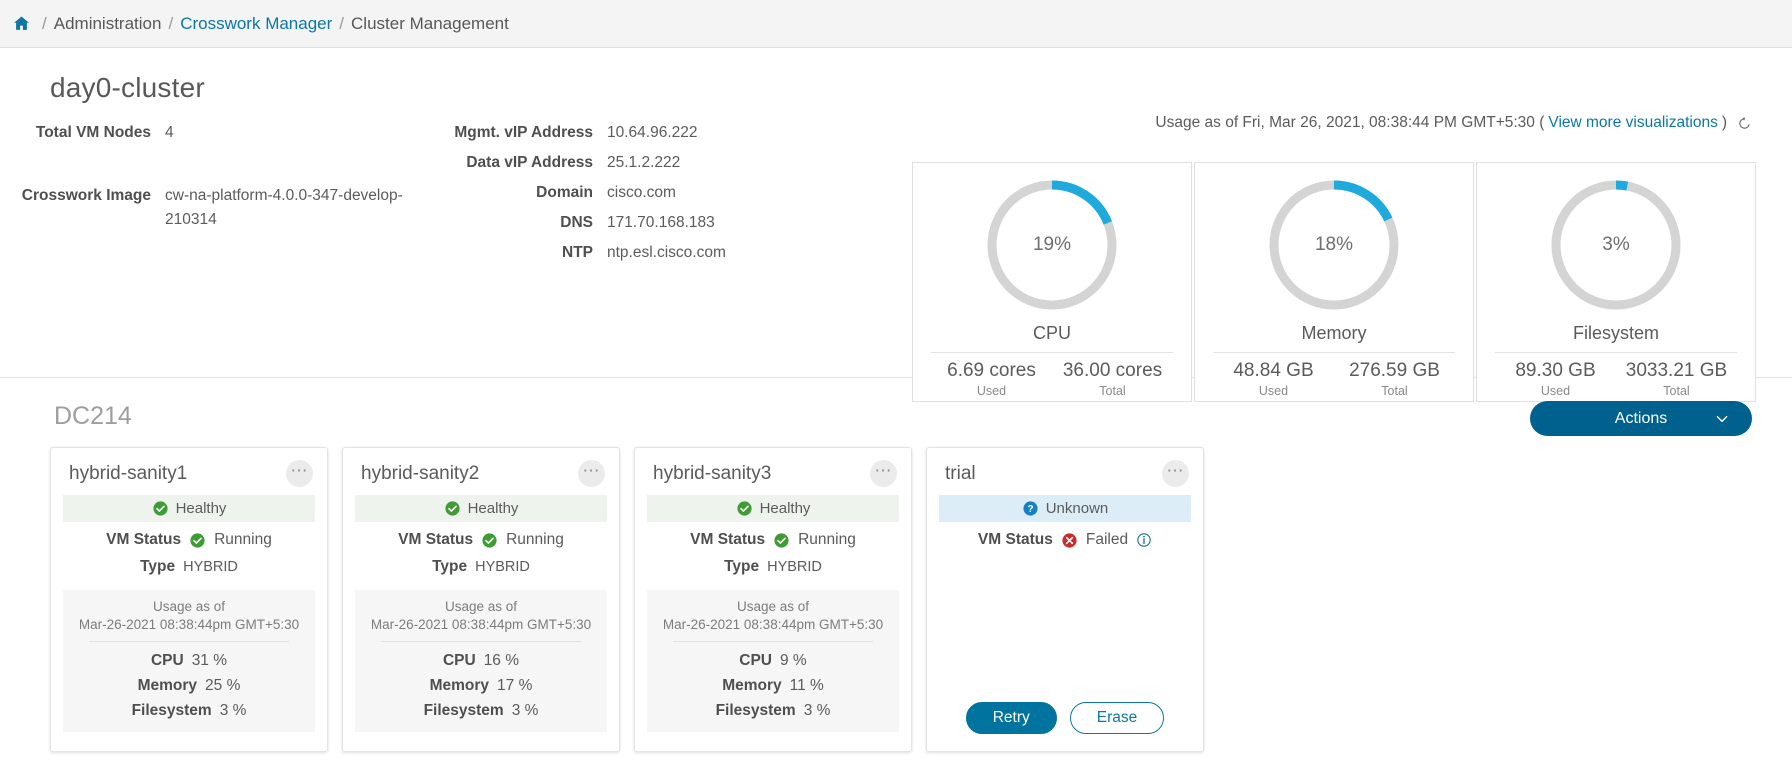 This screenshot has width=1792, height=764. I want to click on node-metric-row: CPU 9 %, so click(773, 661).